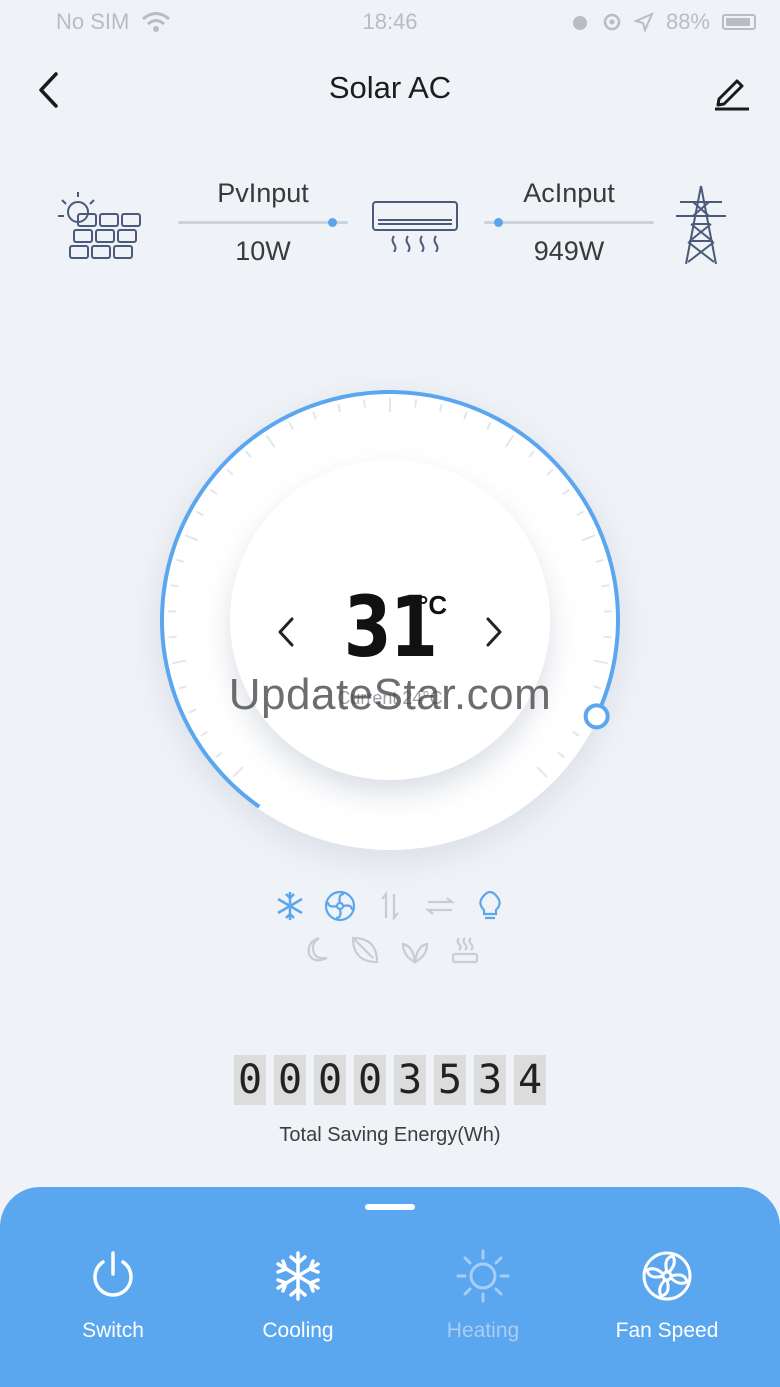  I want to click on air-conditioner-icon, so click(415, 226).